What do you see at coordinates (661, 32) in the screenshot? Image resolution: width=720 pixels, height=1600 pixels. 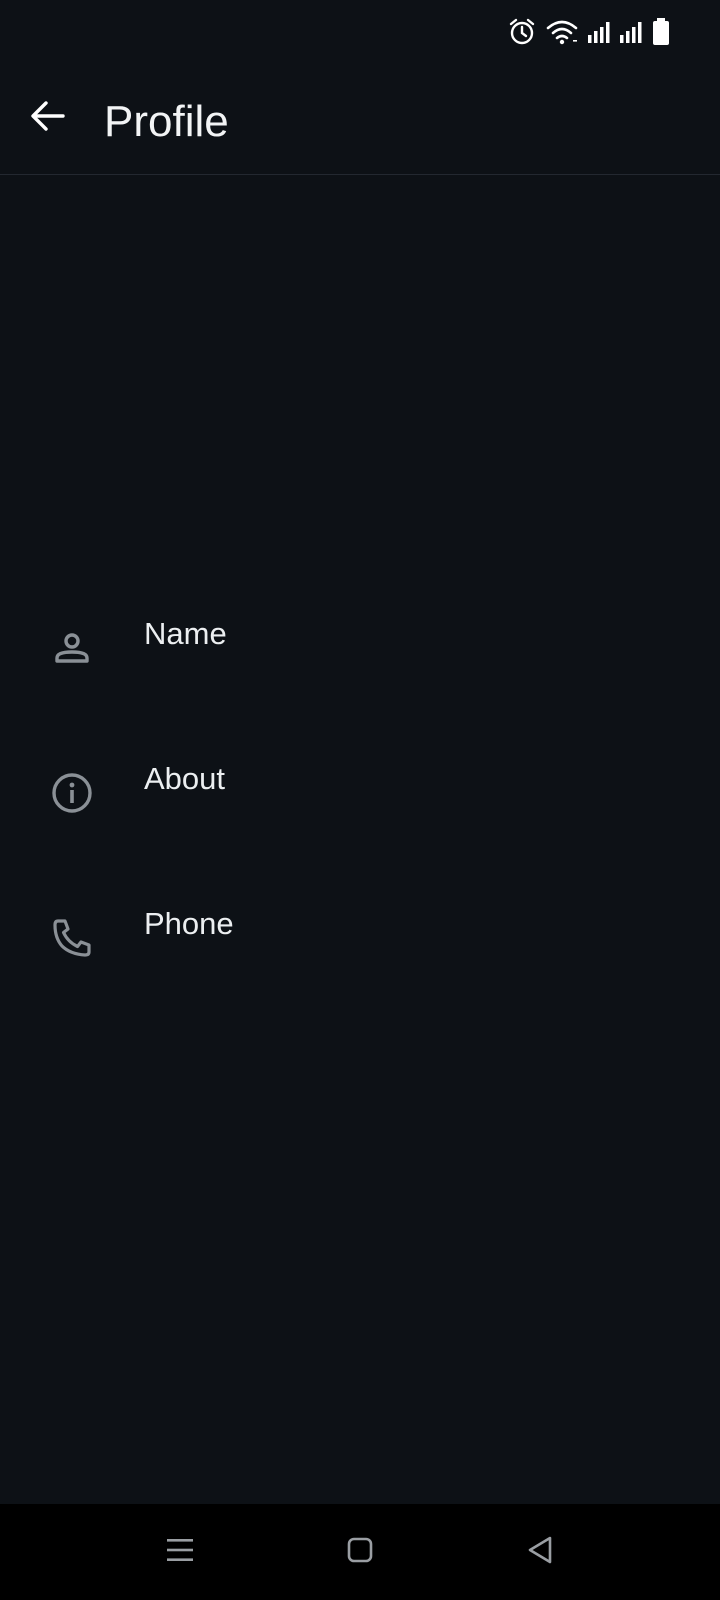 I see `battery-icon` at bounding box center [661, 32].